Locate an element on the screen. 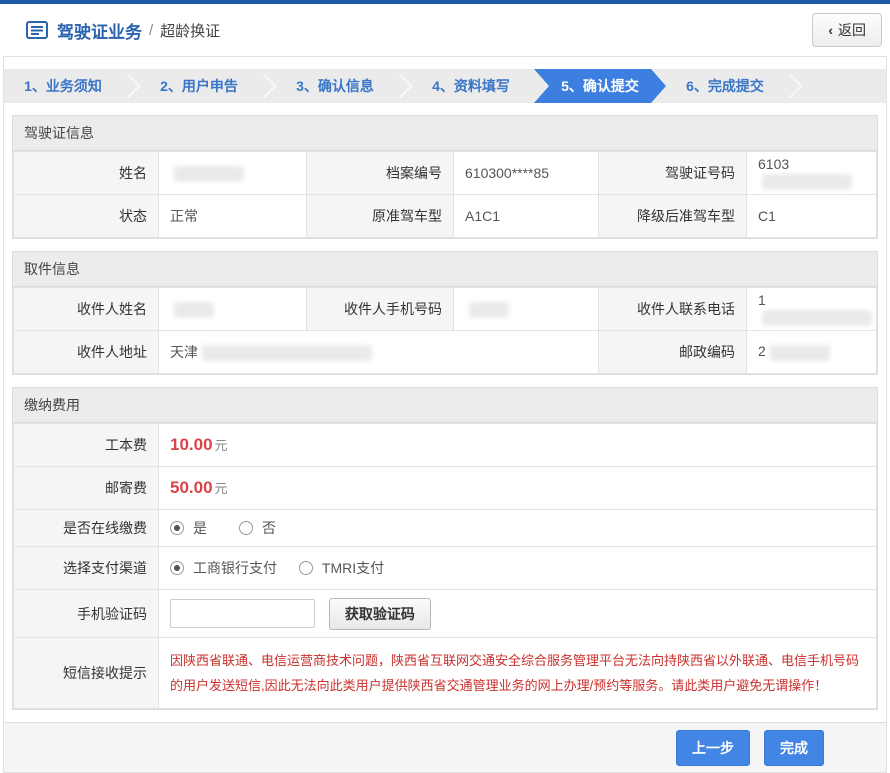  payment-channel-options: 工商银行支付 TMRI支付 is located at coordinates (517, 568).